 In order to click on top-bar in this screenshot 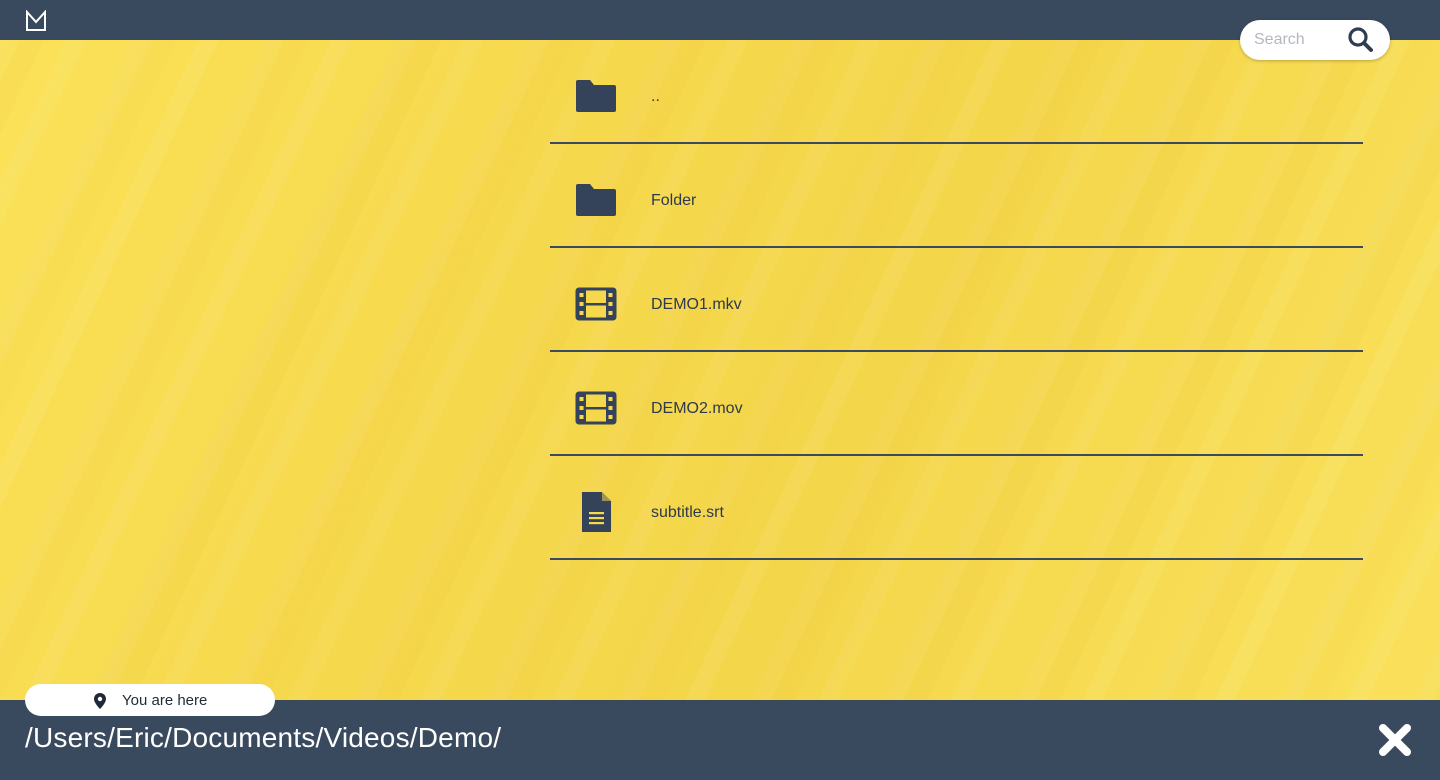, I will do `click(720, 20)`.